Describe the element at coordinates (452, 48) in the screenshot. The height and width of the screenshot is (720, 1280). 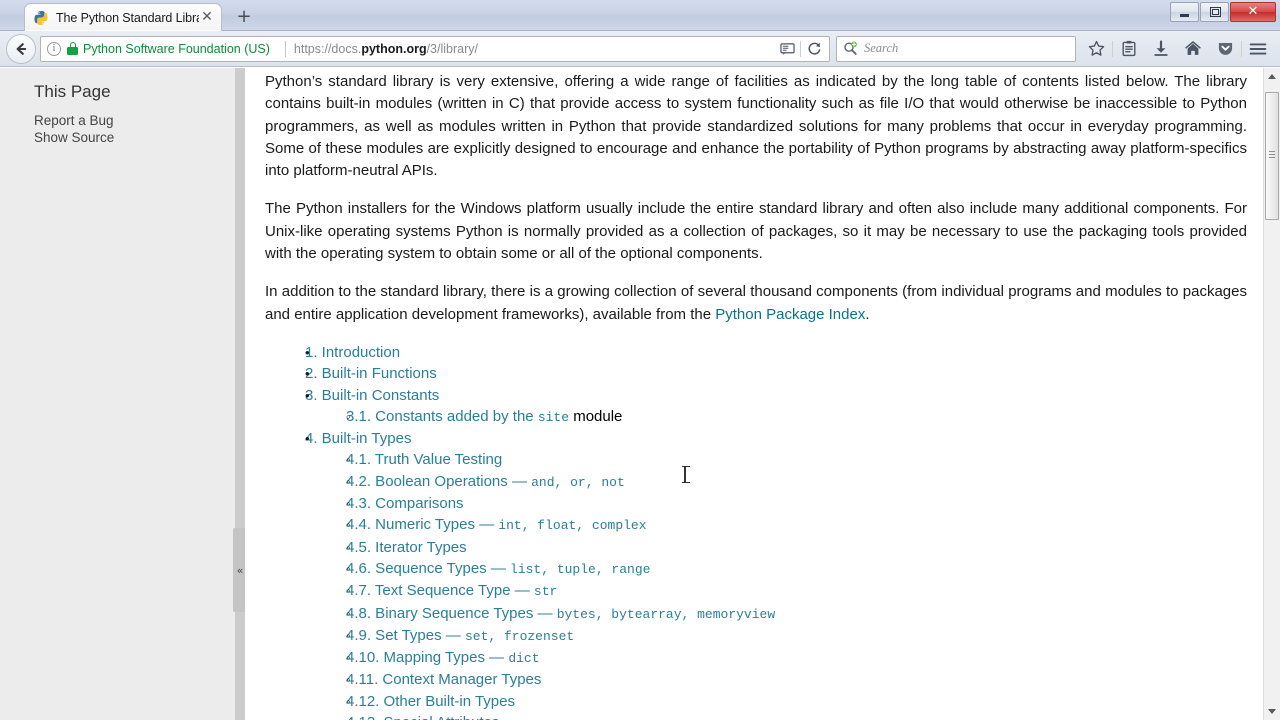
I see `url-path: /3/library/` at that location.